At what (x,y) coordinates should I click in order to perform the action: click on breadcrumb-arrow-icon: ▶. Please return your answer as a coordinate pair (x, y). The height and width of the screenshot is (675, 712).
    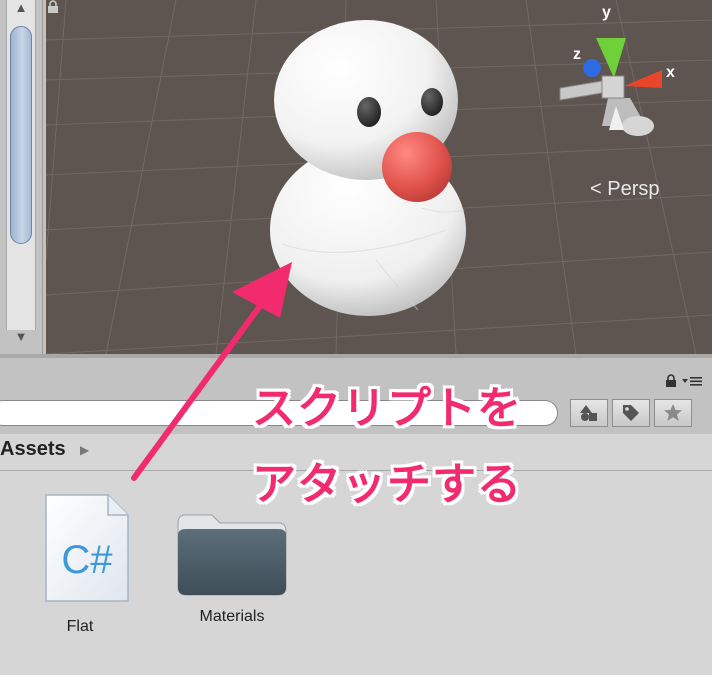
    Looking at the image, I should click on (85, 450).